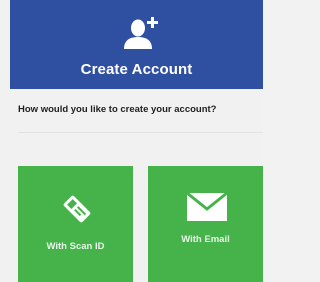  What do you see at coordinates (75, 246) in the screenshot?
I see `scan-id-label: With Scan ID` at bounding box center [75, 246].